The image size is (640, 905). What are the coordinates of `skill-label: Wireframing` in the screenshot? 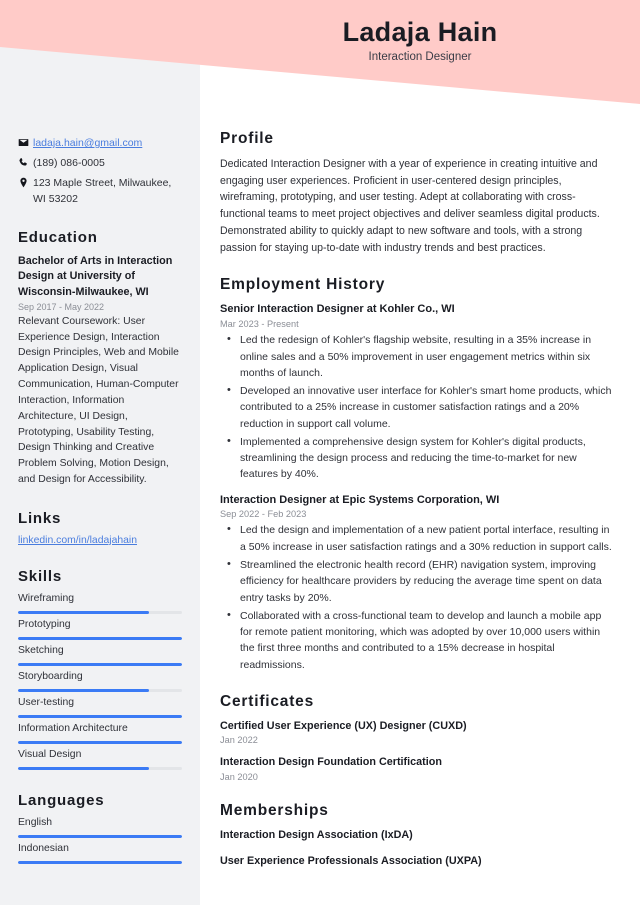 It's located at (46, 598).